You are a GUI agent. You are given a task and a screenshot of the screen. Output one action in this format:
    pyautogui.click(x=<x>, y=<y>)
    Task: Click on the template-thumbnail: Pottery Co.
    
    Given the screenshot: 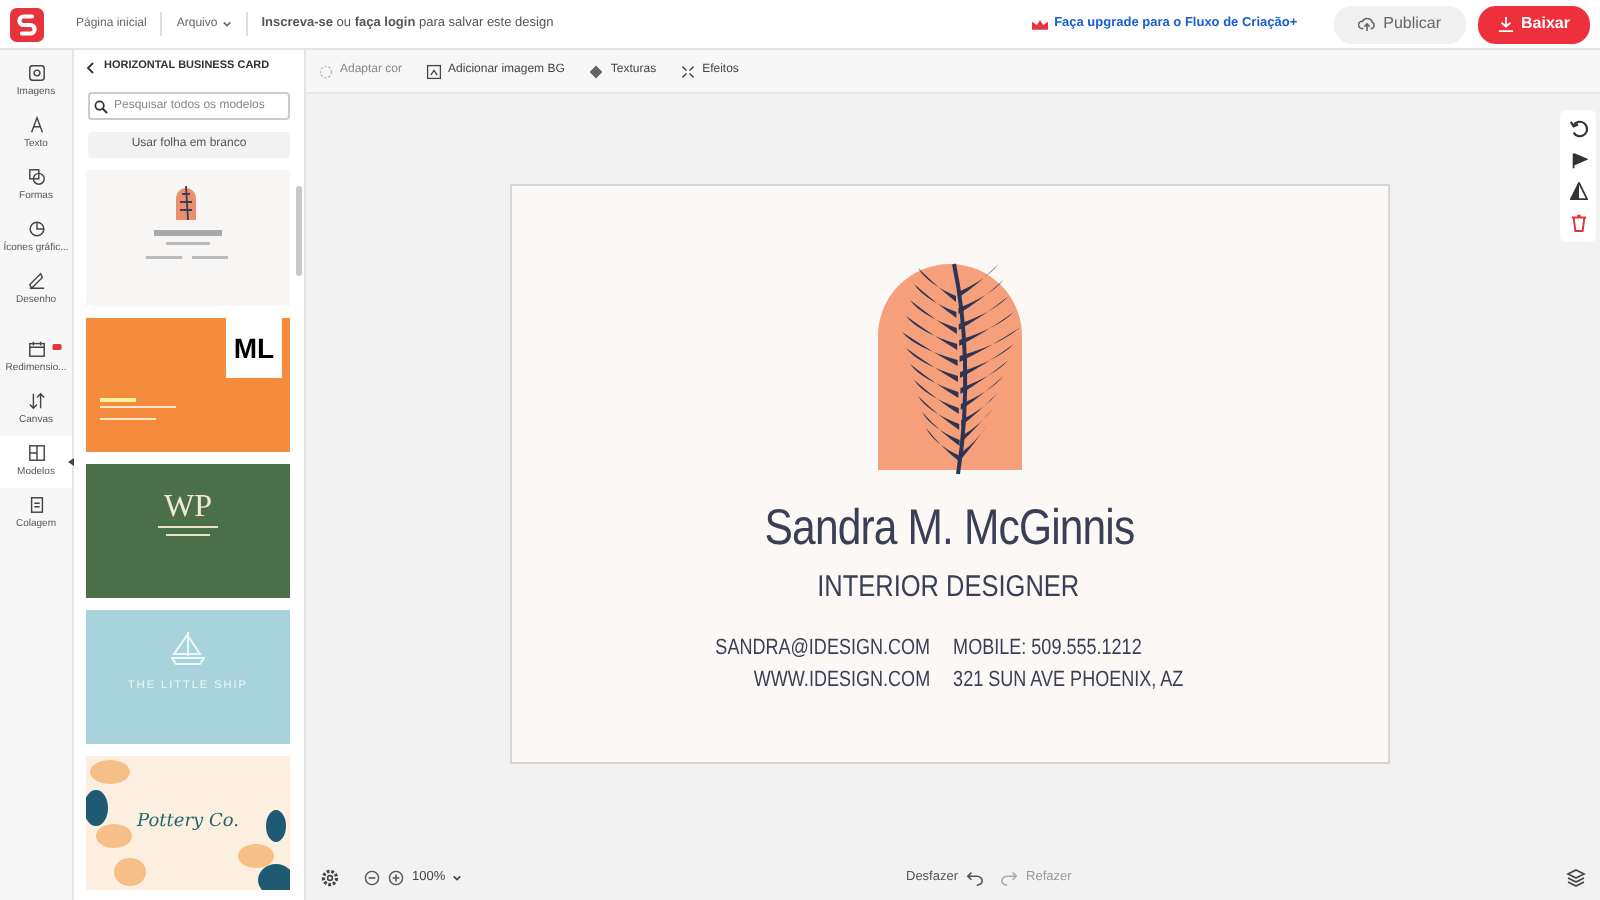 What is the action you would take?
    pyautogui.click(x=188, y=823)
    